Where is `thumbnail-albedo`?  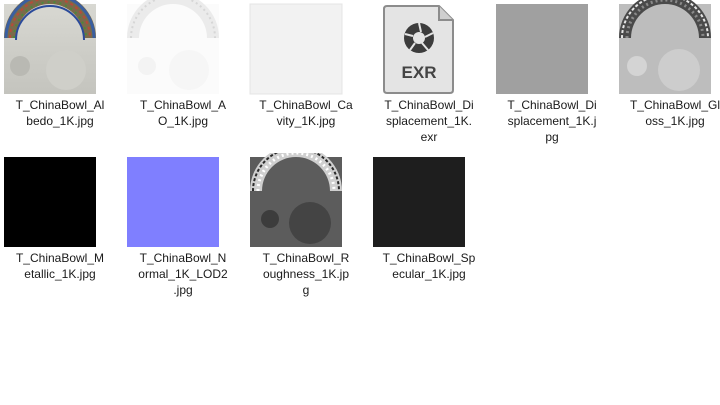
thumbnail-albedo is located at coordinates (60, 47).